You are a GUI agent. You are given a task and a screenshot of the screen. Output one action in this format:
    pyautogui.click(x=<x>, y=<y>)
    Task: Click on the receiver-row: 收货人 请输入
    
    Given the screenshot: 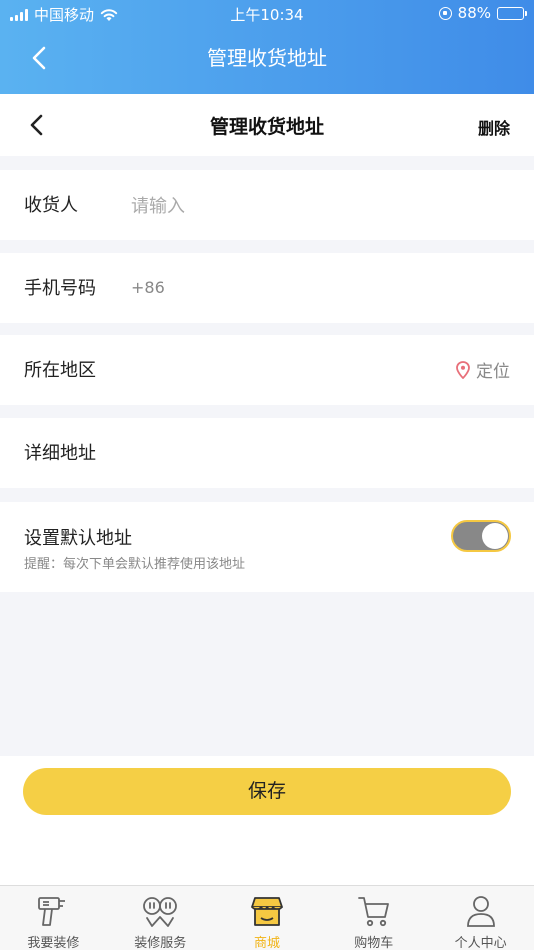 What is the action you would take?
    pyautogui.click(x=267, y=205)
    